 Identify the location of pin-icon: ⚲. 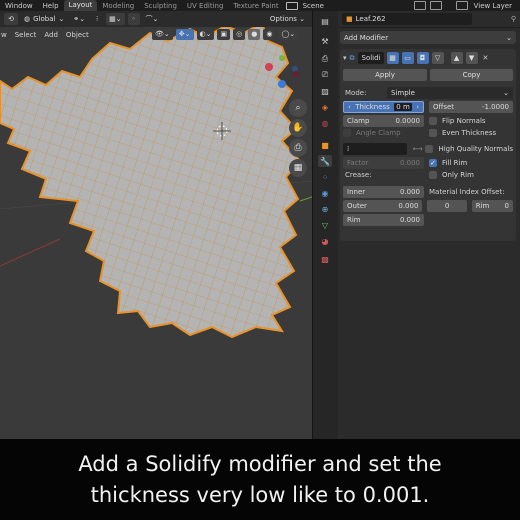
(513, 19).